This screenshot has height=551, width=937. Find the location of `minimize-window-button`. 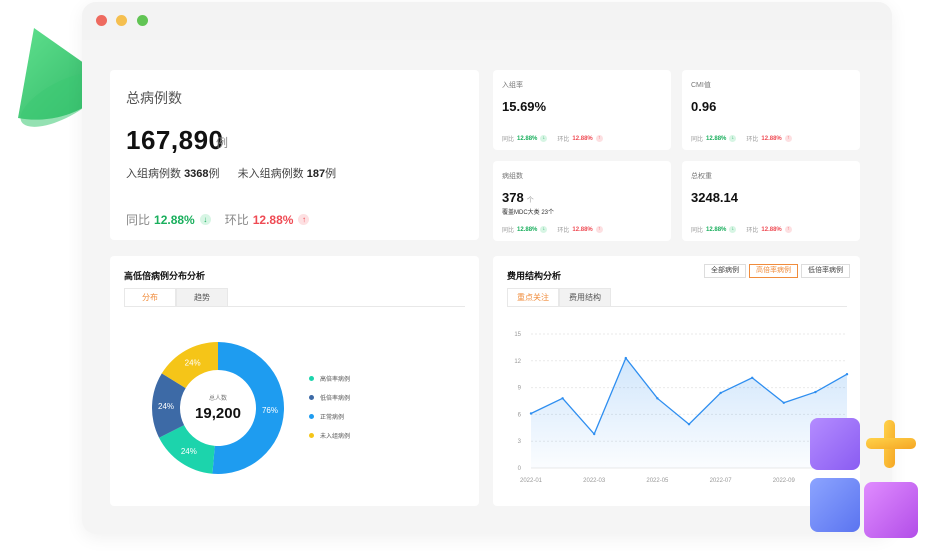

minimize-window-button is located at coordinates (121, 20).